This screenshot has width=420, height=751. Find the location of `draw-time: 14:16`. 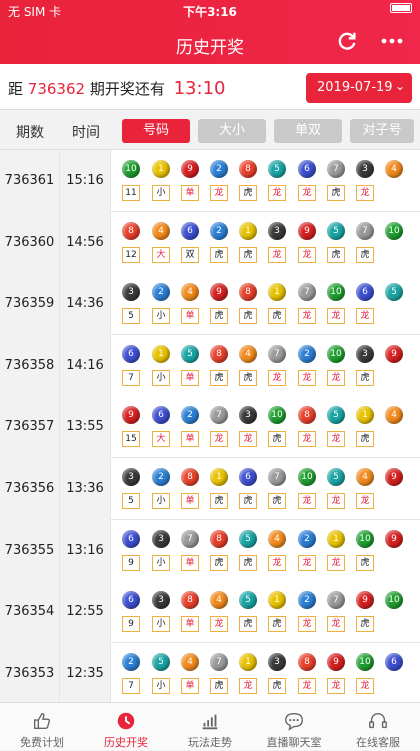

draw-time: 14:16 is located at coordinates (85, 365).